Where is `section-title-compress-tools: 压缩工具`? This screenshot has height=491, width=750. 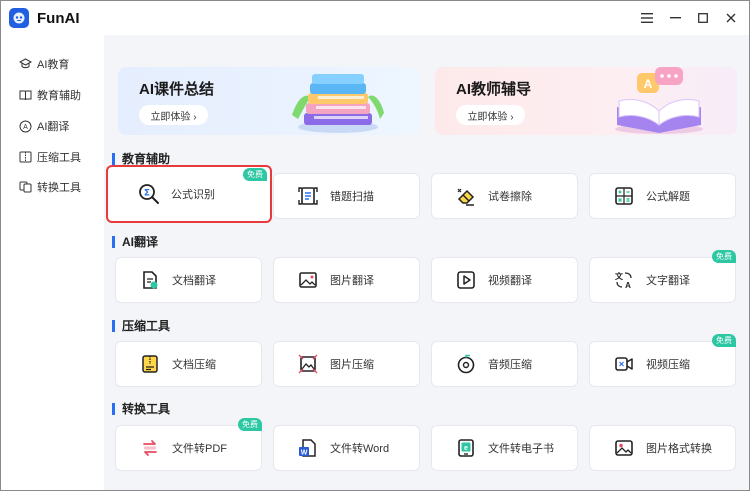
section-title-compress-tools: 压缩工具 is located at coordinates (141, 326).